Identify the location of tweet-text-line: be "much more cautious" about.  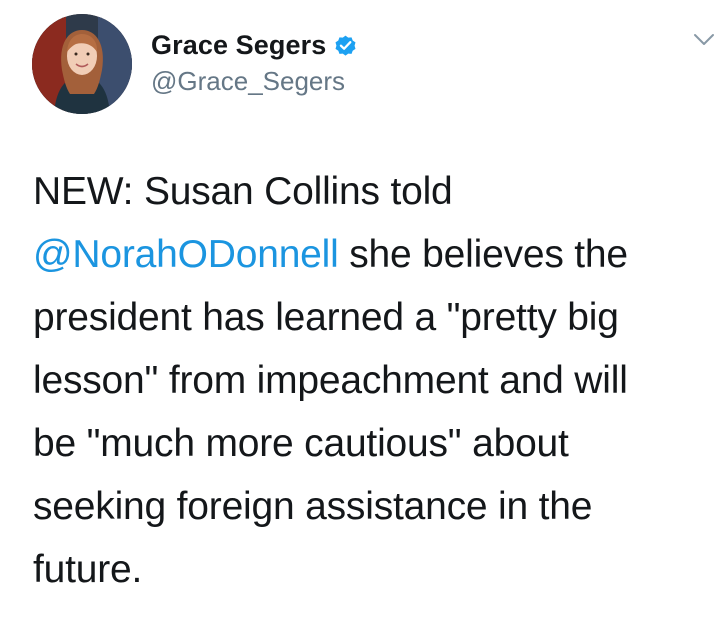
(301, 443).